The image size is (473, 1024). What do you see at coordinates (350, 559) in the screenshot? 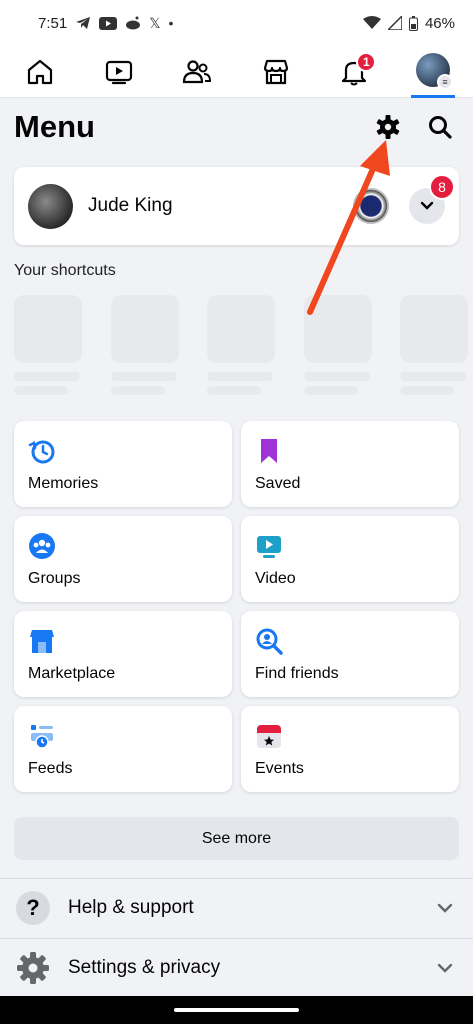
I see `video-card: Video` at bounding box center [350, 559].